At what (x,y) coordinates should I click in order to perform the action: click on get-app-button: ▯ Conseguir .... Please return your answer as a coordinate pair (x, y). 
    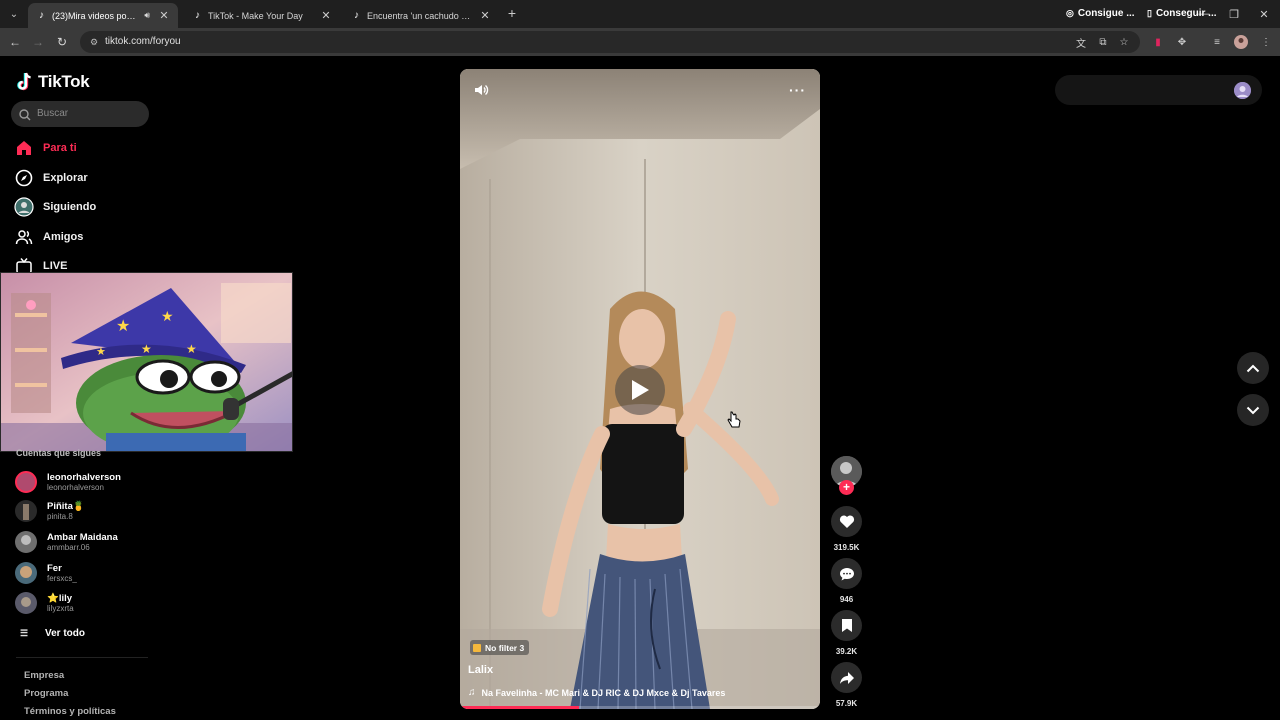
    Looking at the image, I should click on (1182, 13).